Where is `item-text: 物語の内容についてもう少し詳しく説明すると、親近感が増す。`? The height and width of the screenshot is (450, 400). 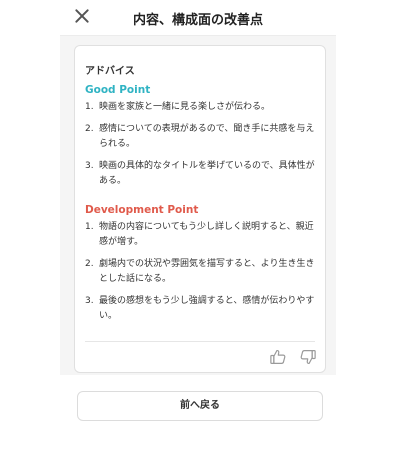
item-text: 物語の内容についてもう少し詳しく説明すると、親近感が増す。 is located at coordinates (206, 234).